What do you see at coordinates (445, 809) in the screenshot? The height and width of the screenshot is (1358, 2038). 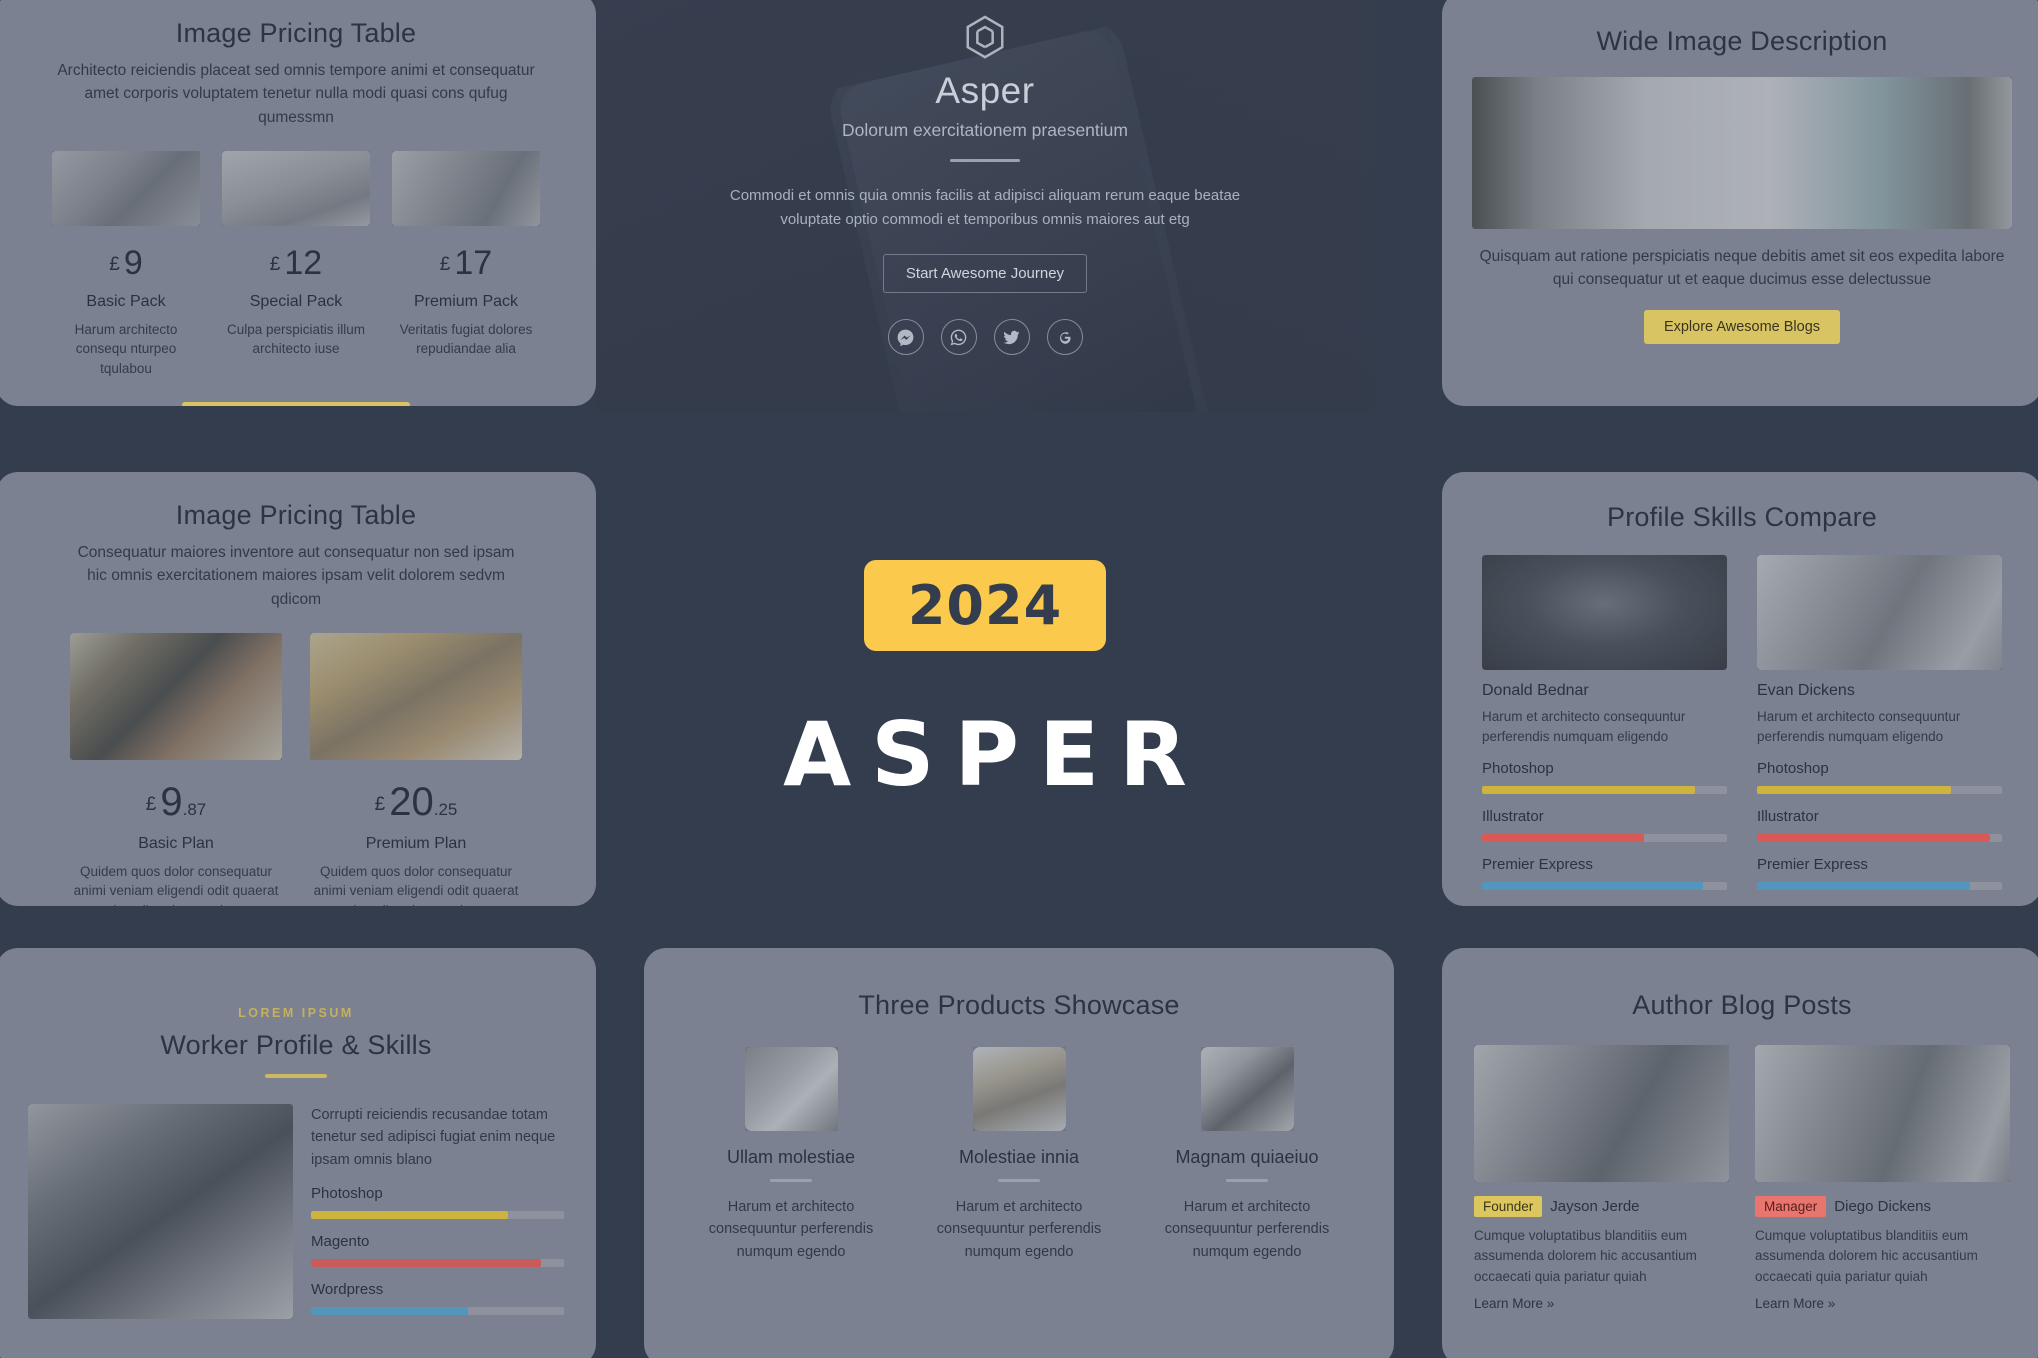 I see `price-decimals: .25` at bounding box center [445, 809].